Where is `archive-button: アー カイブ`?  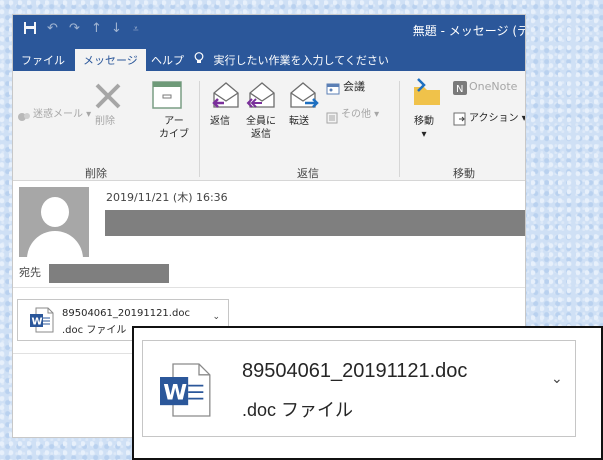 archive-button: アー カイブ is located at coordinates (174, 128).